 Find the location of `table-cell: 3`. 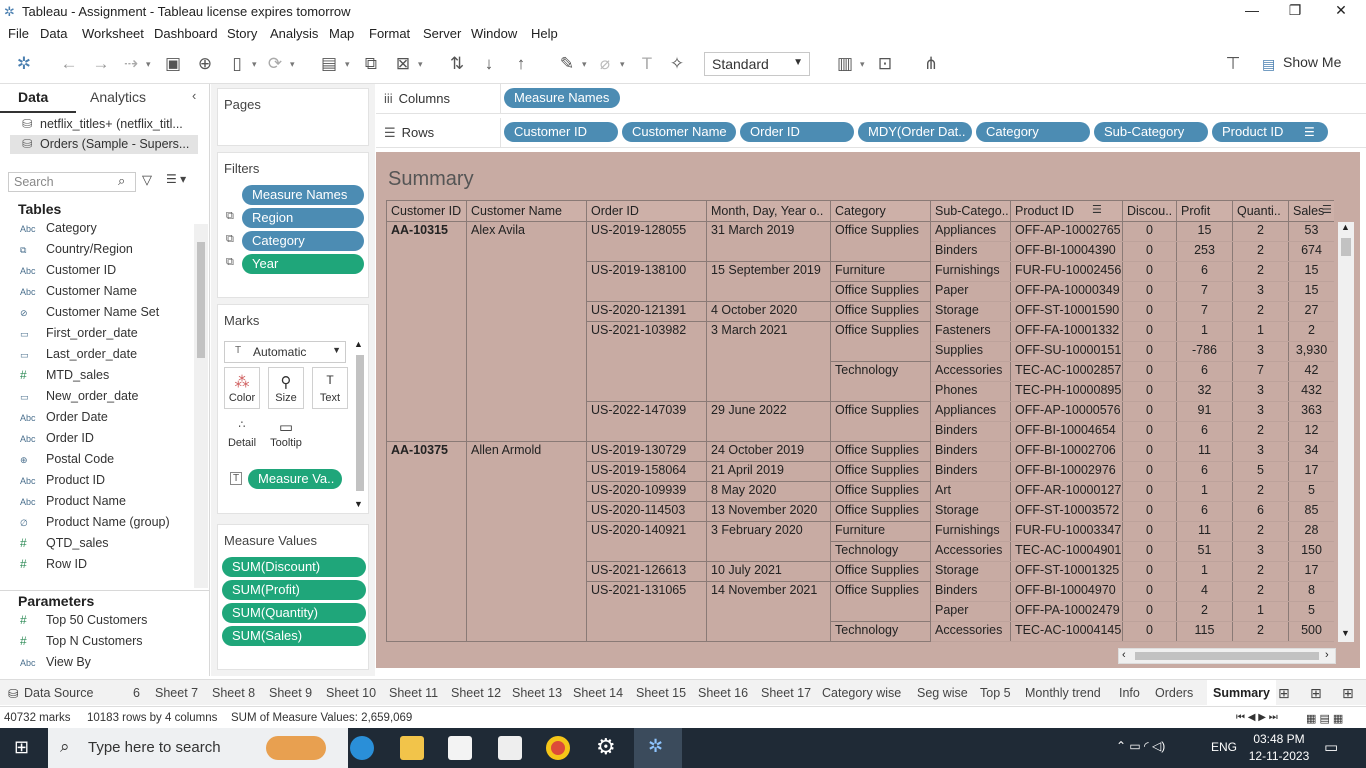

table-cell: 3 is located at coordinates (1260, 451).